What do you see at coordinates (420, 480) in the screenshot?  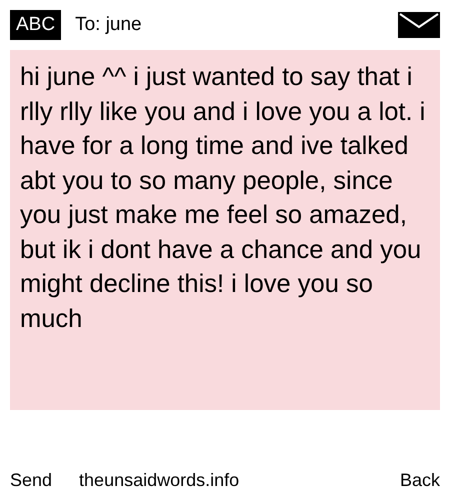 I see `back-button: Back` at bounding box center [420, 480].